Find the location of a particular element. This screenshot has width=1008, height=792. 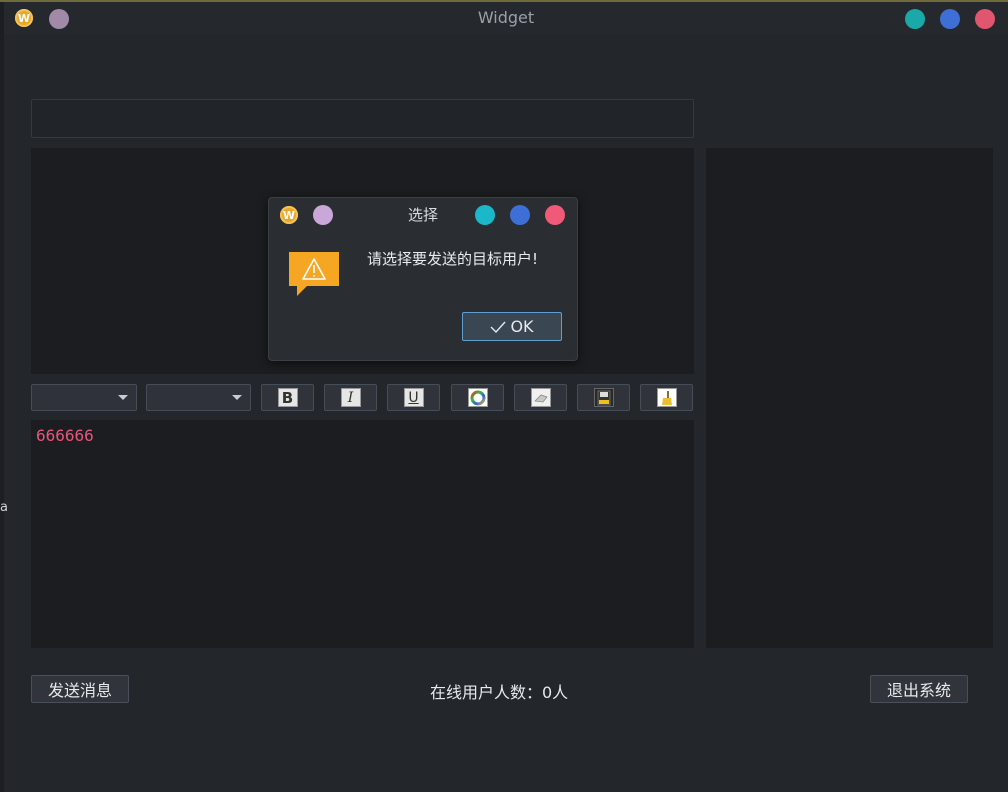

window-title: Widget is located at coordinates (506, 17).